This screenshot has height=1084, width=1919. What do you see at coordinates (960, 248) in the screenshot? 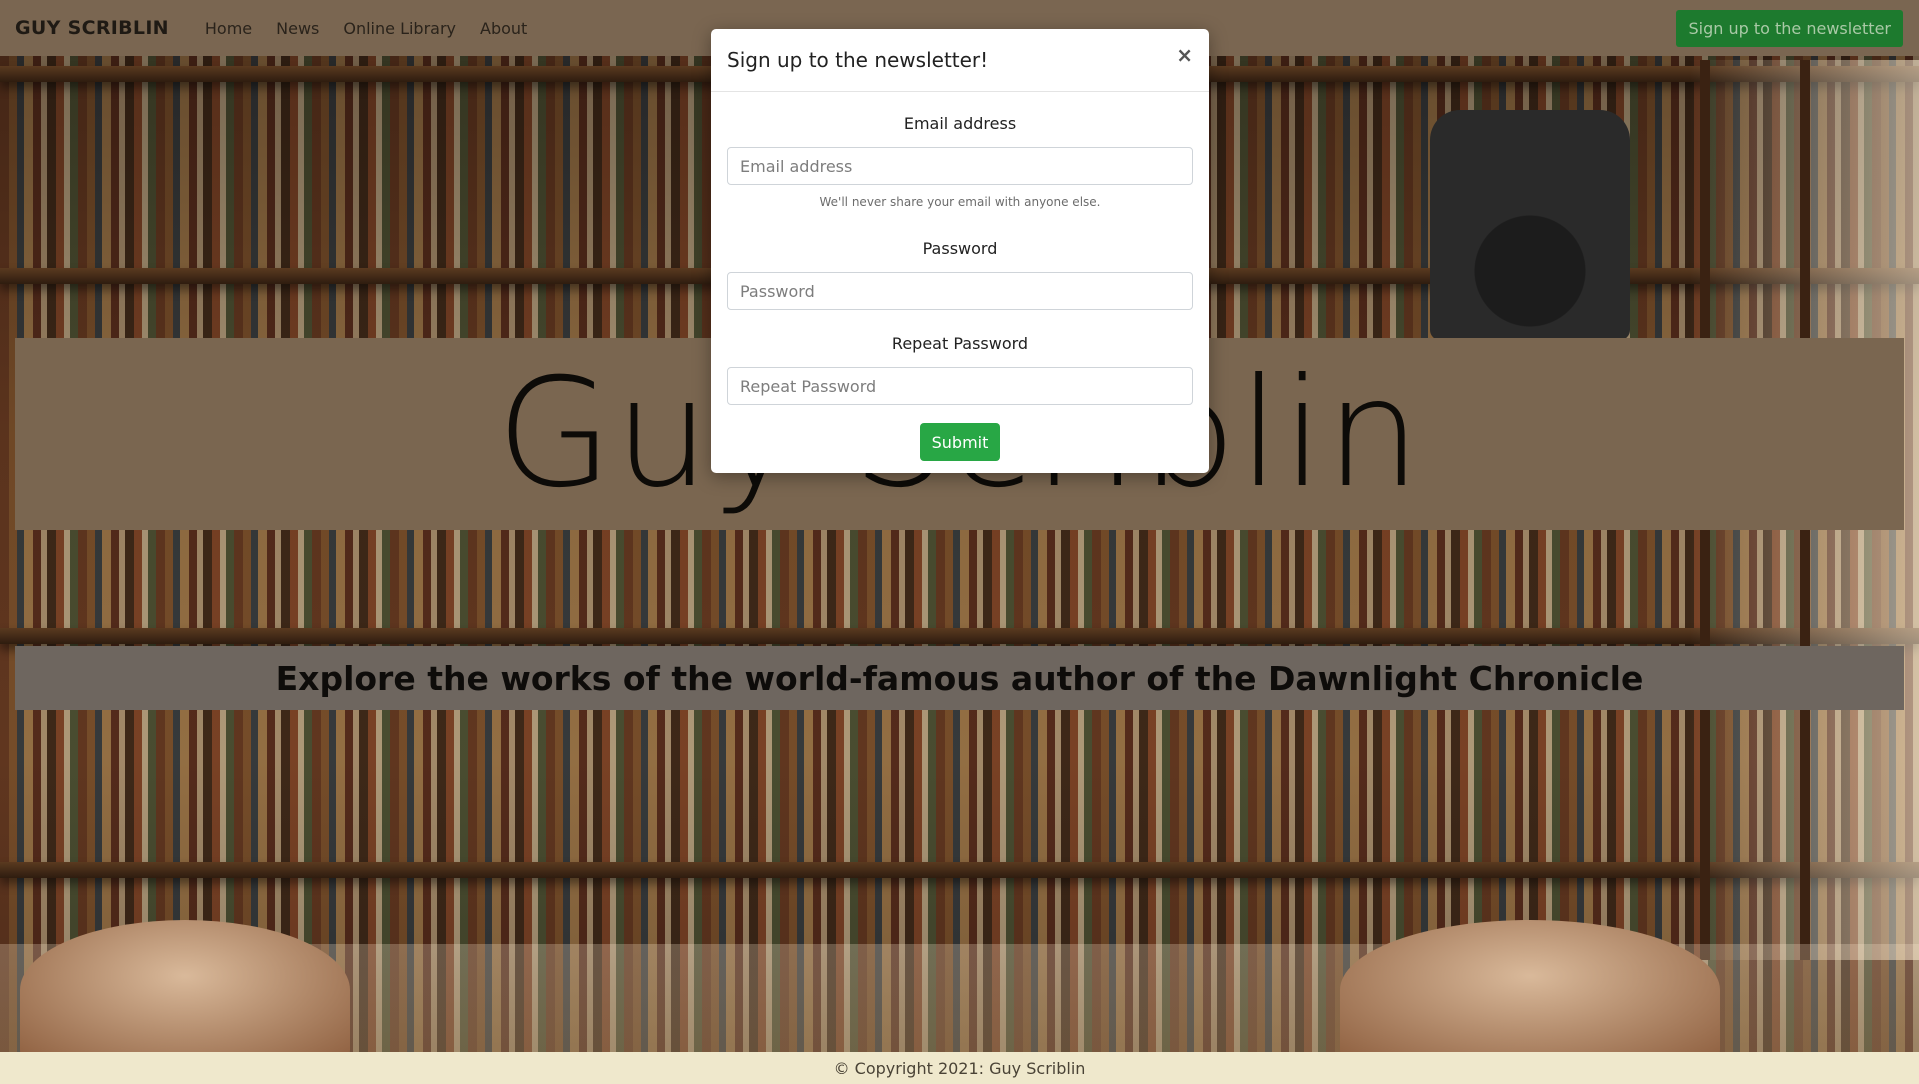
I see `password-label: Password` at bounding box center [960, 248].